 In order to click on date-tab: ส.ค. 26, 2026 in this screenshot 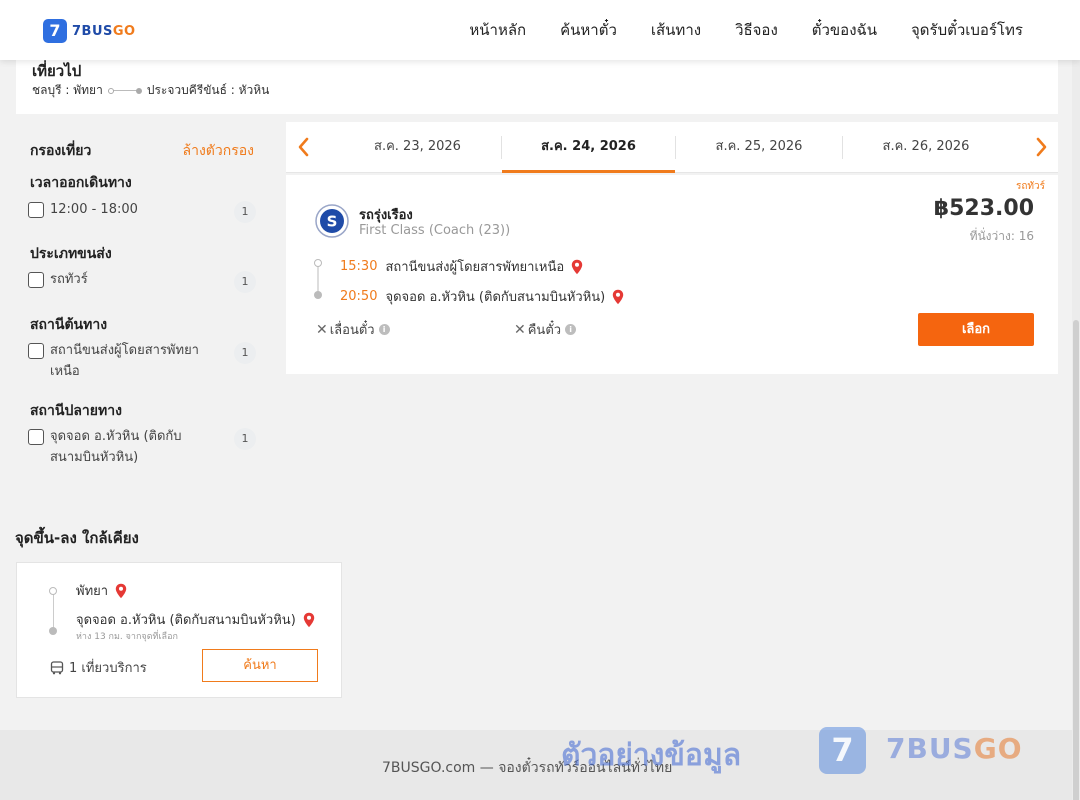, I will do `click(926, 147)`.